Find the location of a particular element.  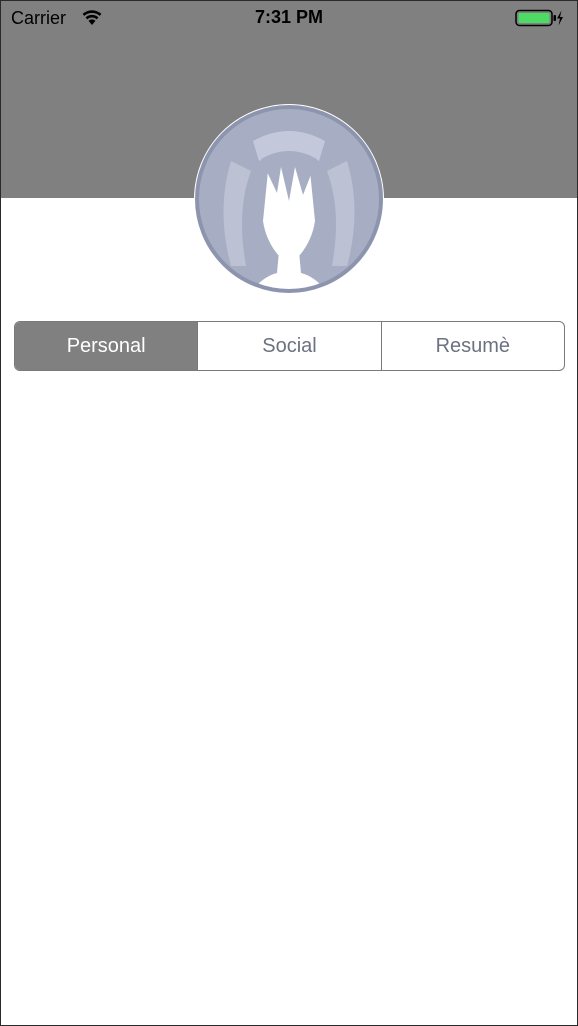

tab-social: Social is located at coordinates (288, 346).